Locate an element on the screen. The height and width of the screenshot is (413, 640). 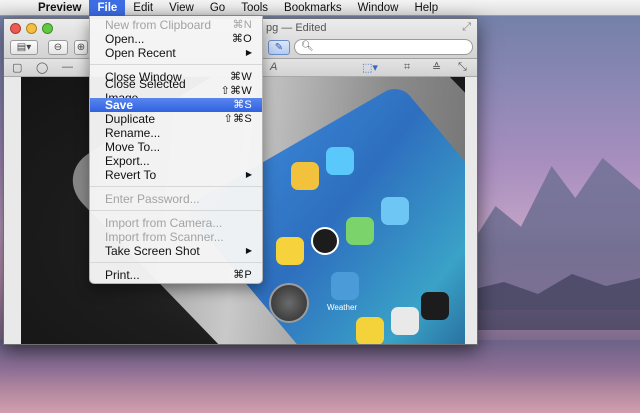
weather-app-icon is located at coordinates (345, 286).